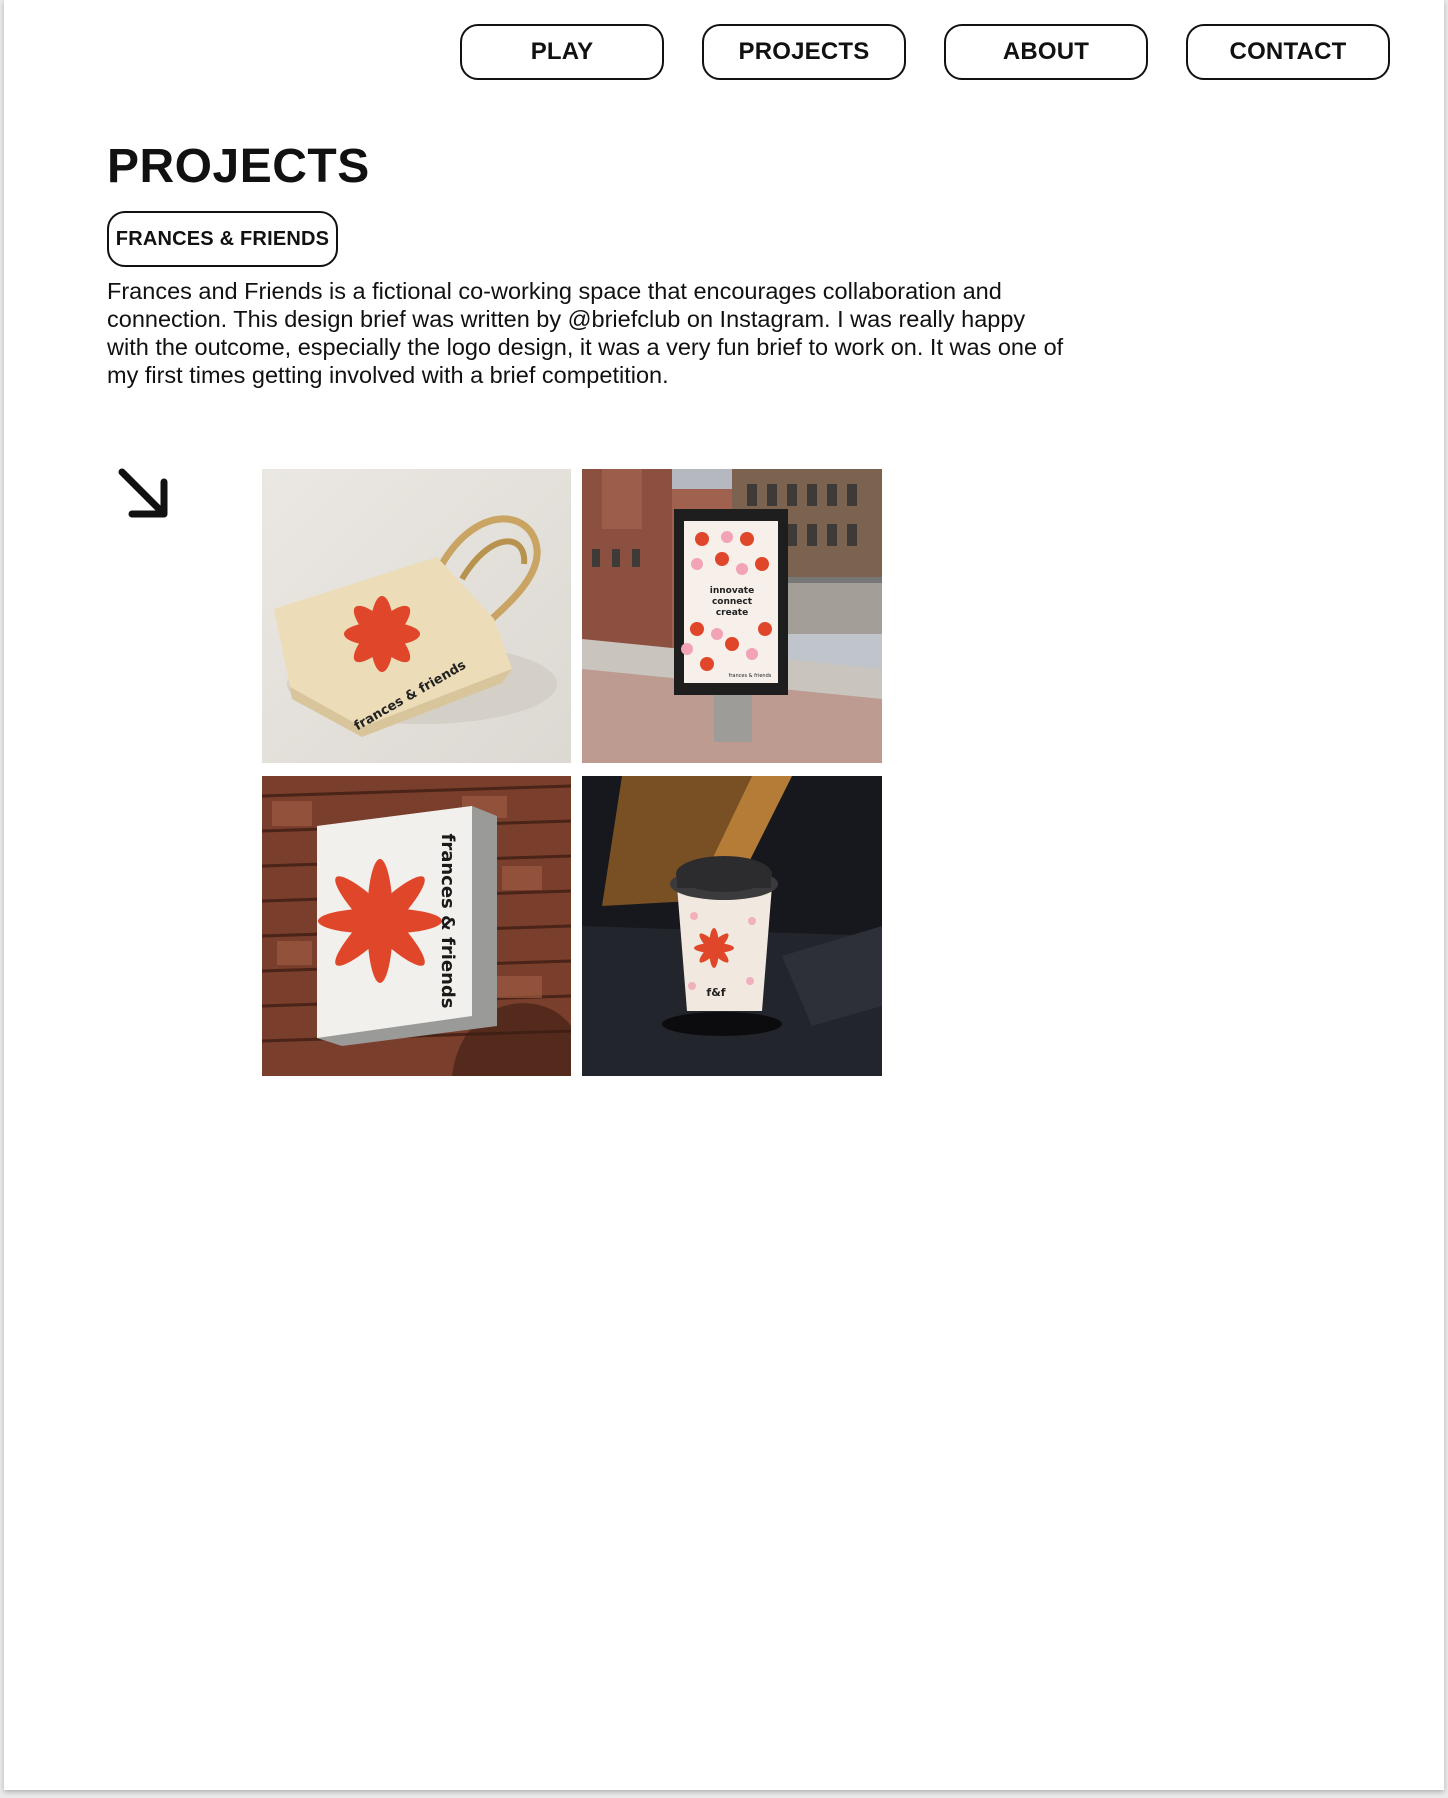 The height and width of the screenshot is (1798, 1448). What do you see at coordinates (145, 495) in the screenshot?
I see `arrow-down-right-icon` at bounding box center [145, 495].